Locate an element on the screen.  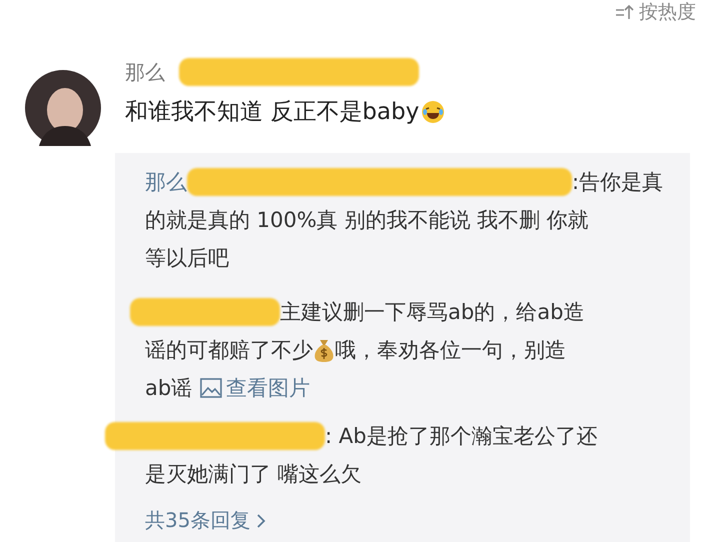
avatar is located at coordinates (63, 108).